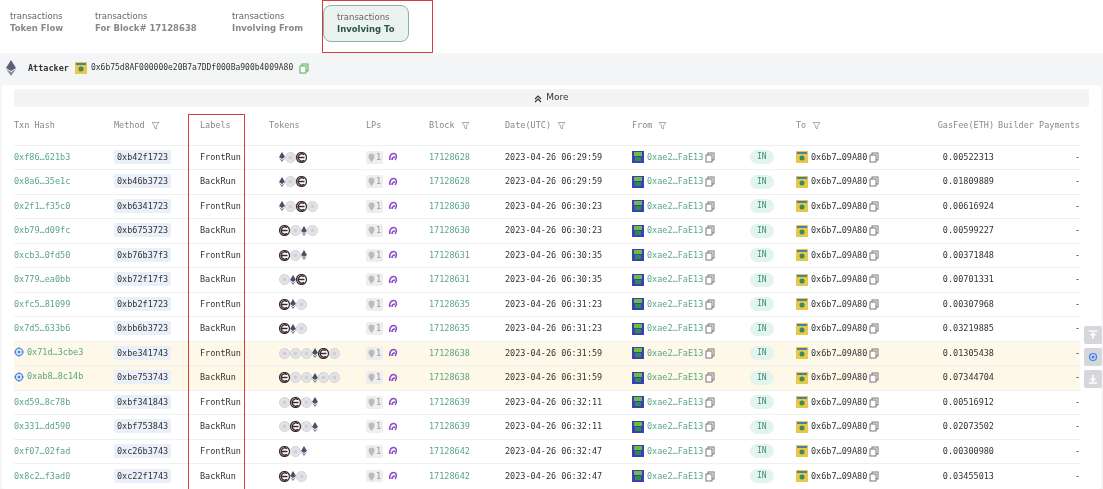  Describe the element at coordinates (42, 182) in the screenshot. I see `txn-hash-link: 0x8a6…35e1c` at that location.